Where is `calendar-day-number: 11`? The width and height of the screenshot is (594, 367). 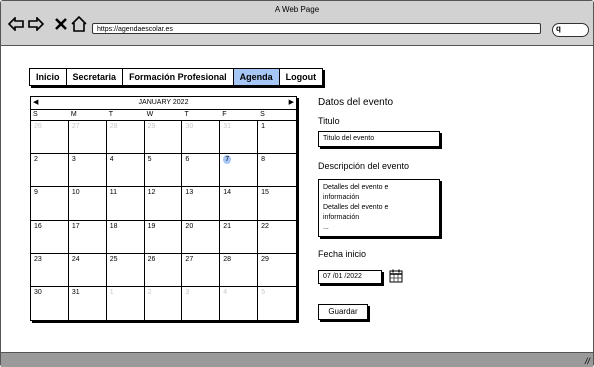
calendar-day-number: 11 is located at coordinates (113, 193).